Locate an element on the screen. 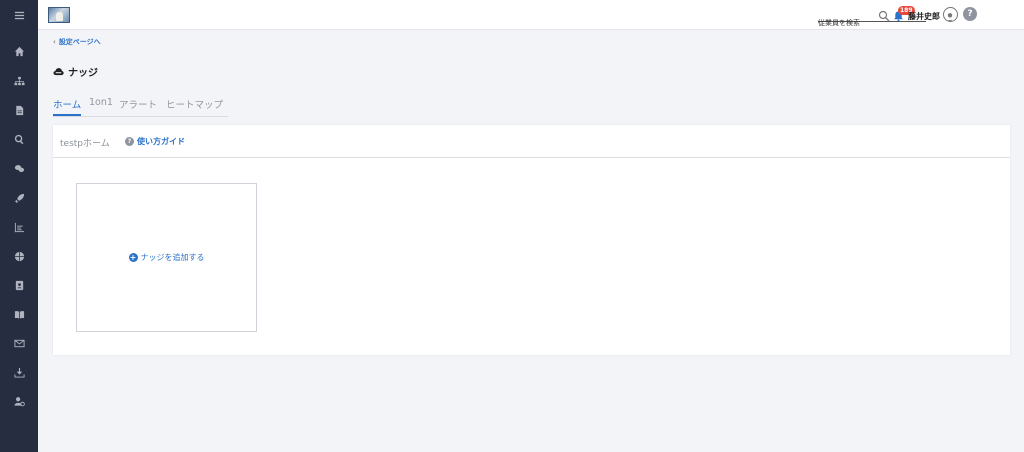 Image resolution: width=1024 pixels, height=452 pixels. card-title: testpホーム is located at coordinates (85, 144).